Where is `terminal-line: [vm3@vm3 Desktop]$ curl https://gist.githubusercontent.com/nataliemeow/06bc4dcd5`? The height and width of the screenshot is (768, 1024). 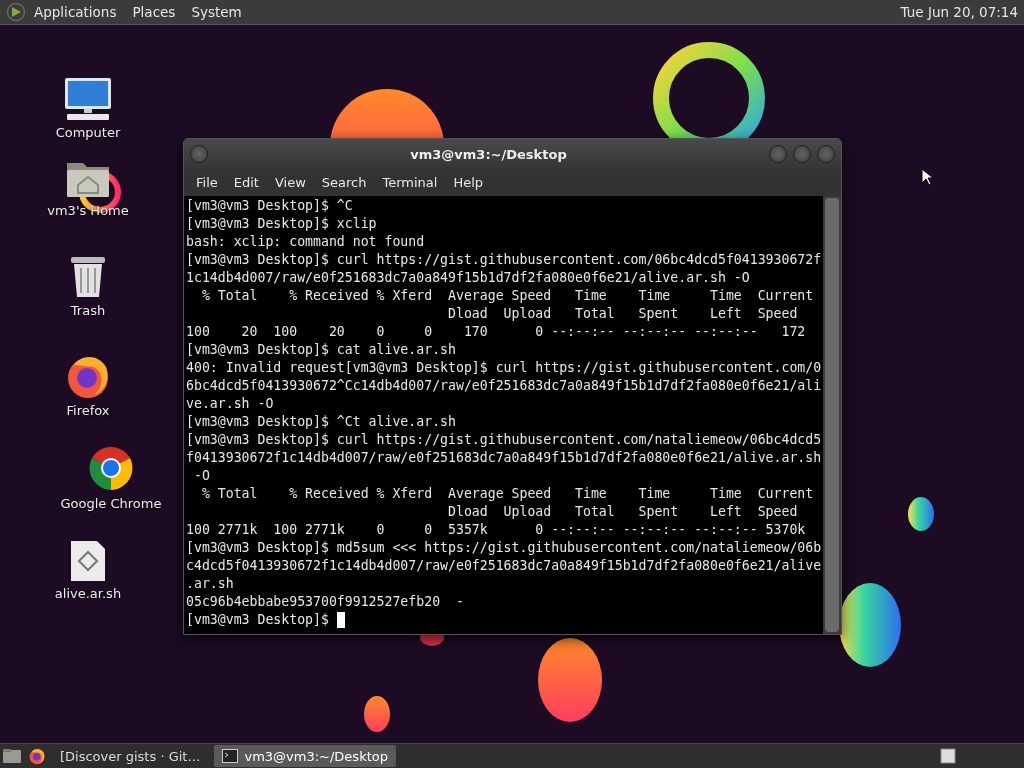
terminal-line: [vm3@vm3 Desktop]$ curl https://gist.githubusercontent.com/nataliemeow/06bc4dcd5 is located at coordinates (504, 440).